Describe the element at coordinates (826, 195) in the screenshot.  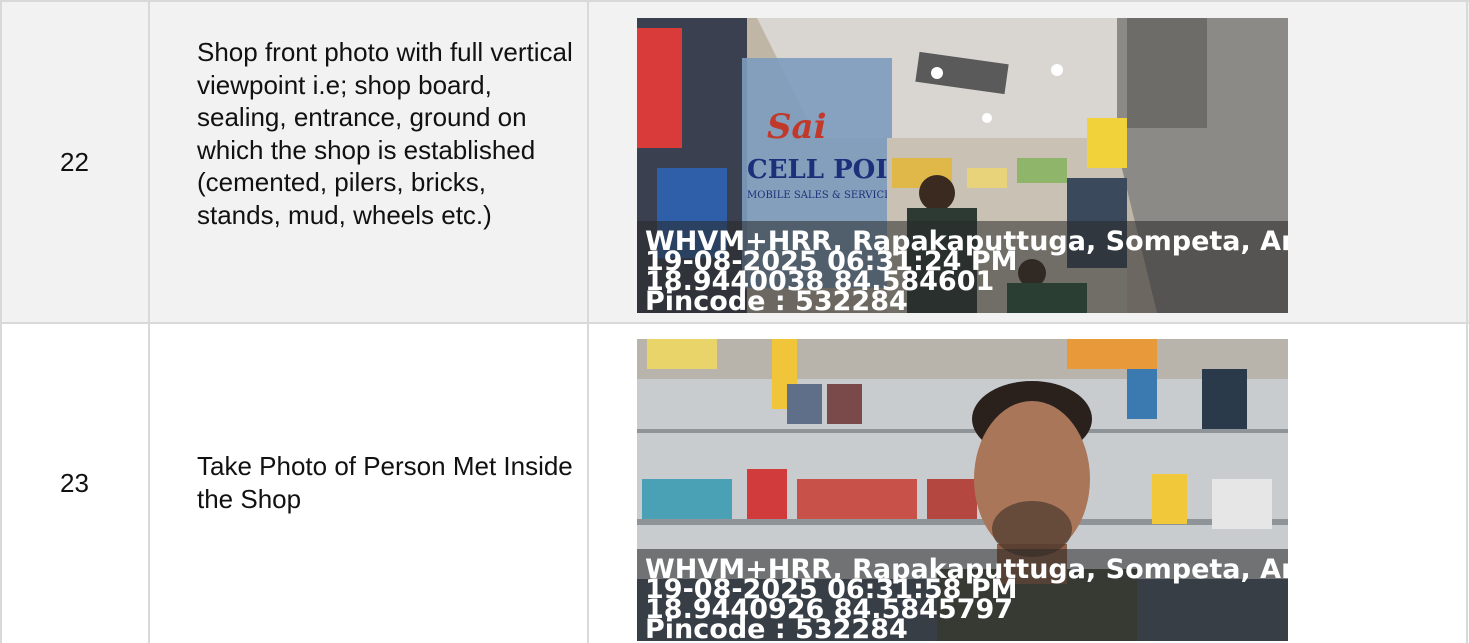
I see `sign-subtitle: MOBILE SALES & SERVICING` at that location.